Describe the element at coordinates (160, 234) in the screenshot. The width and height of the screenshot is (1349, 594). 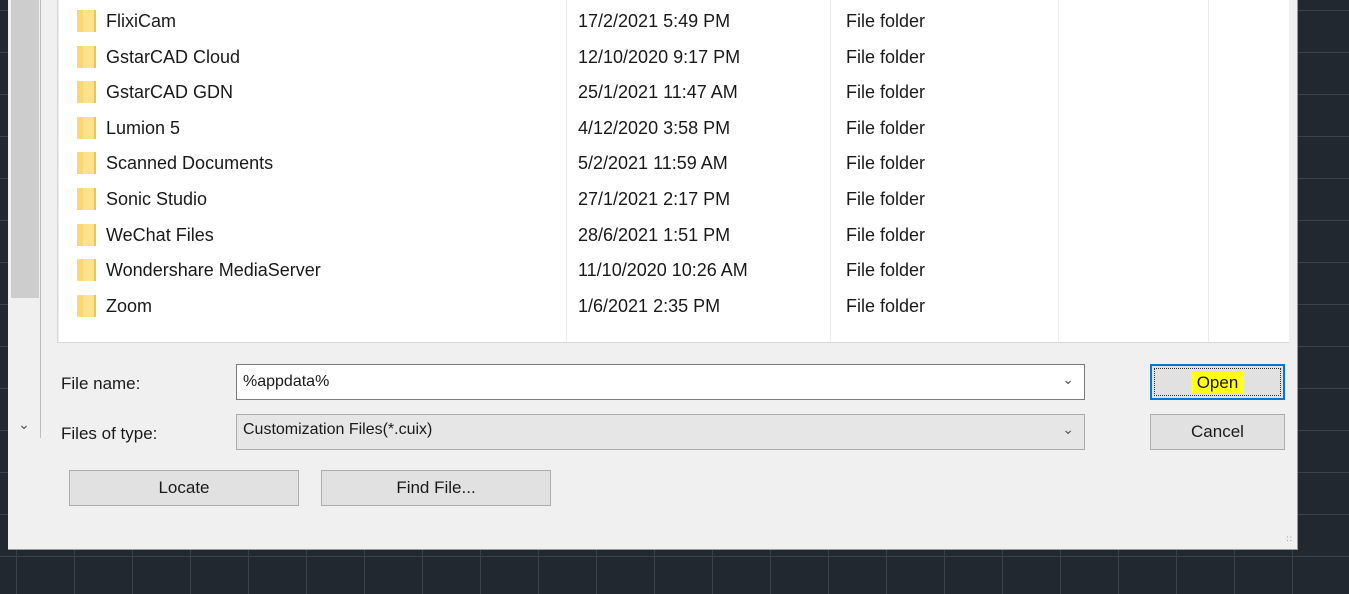
I see `file-name-cell: WeChat Files` at that location.